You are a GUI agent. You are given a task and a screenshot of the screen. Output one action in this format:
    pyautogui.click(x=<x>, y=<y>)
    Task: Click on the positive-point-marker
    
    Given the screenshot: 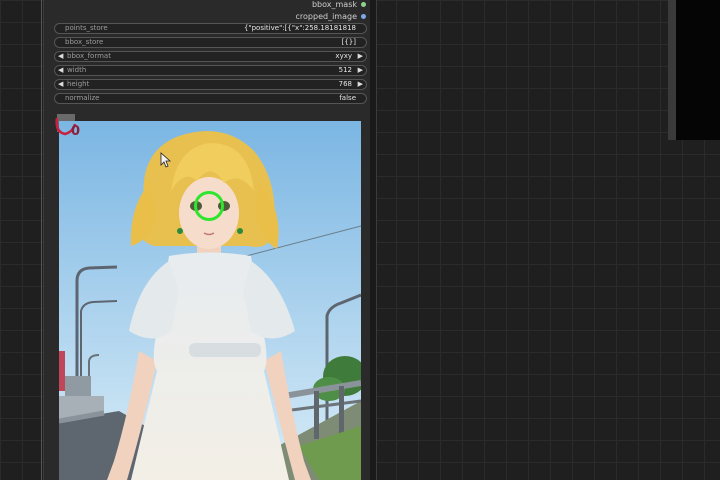 What is the action you would take?
    pyautogui.click(x=209, y=206)
    